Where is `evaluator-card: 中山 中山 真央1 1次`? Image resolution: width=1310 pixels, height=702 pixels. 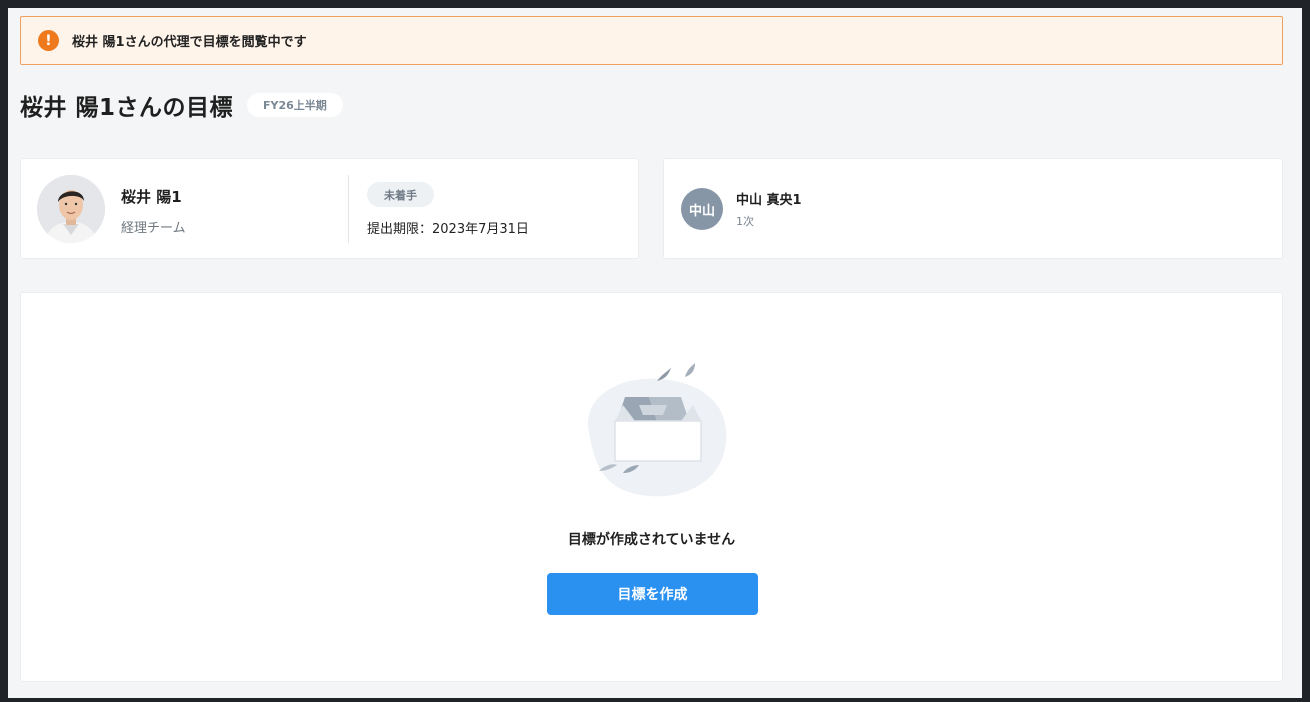 evaluator-card: 中山 中山 真央1 1次 is located at coordinates (973, 208).